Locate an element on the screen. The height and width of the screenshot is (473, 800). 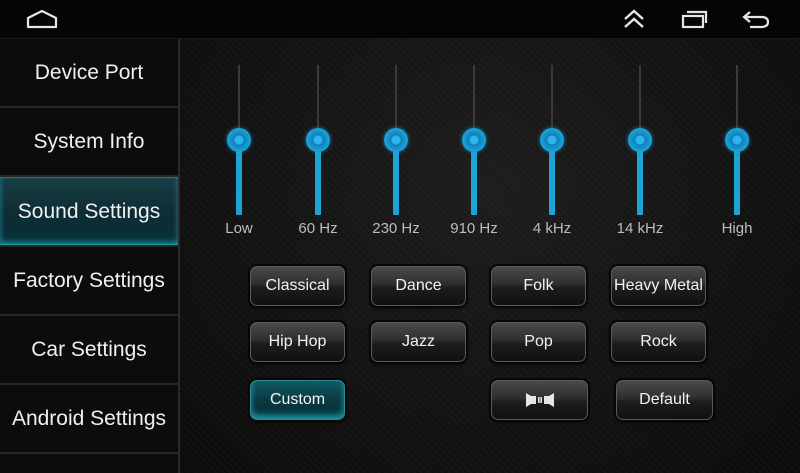
band-label-14khz: 14 kHz is located at coordinates (640, 228).